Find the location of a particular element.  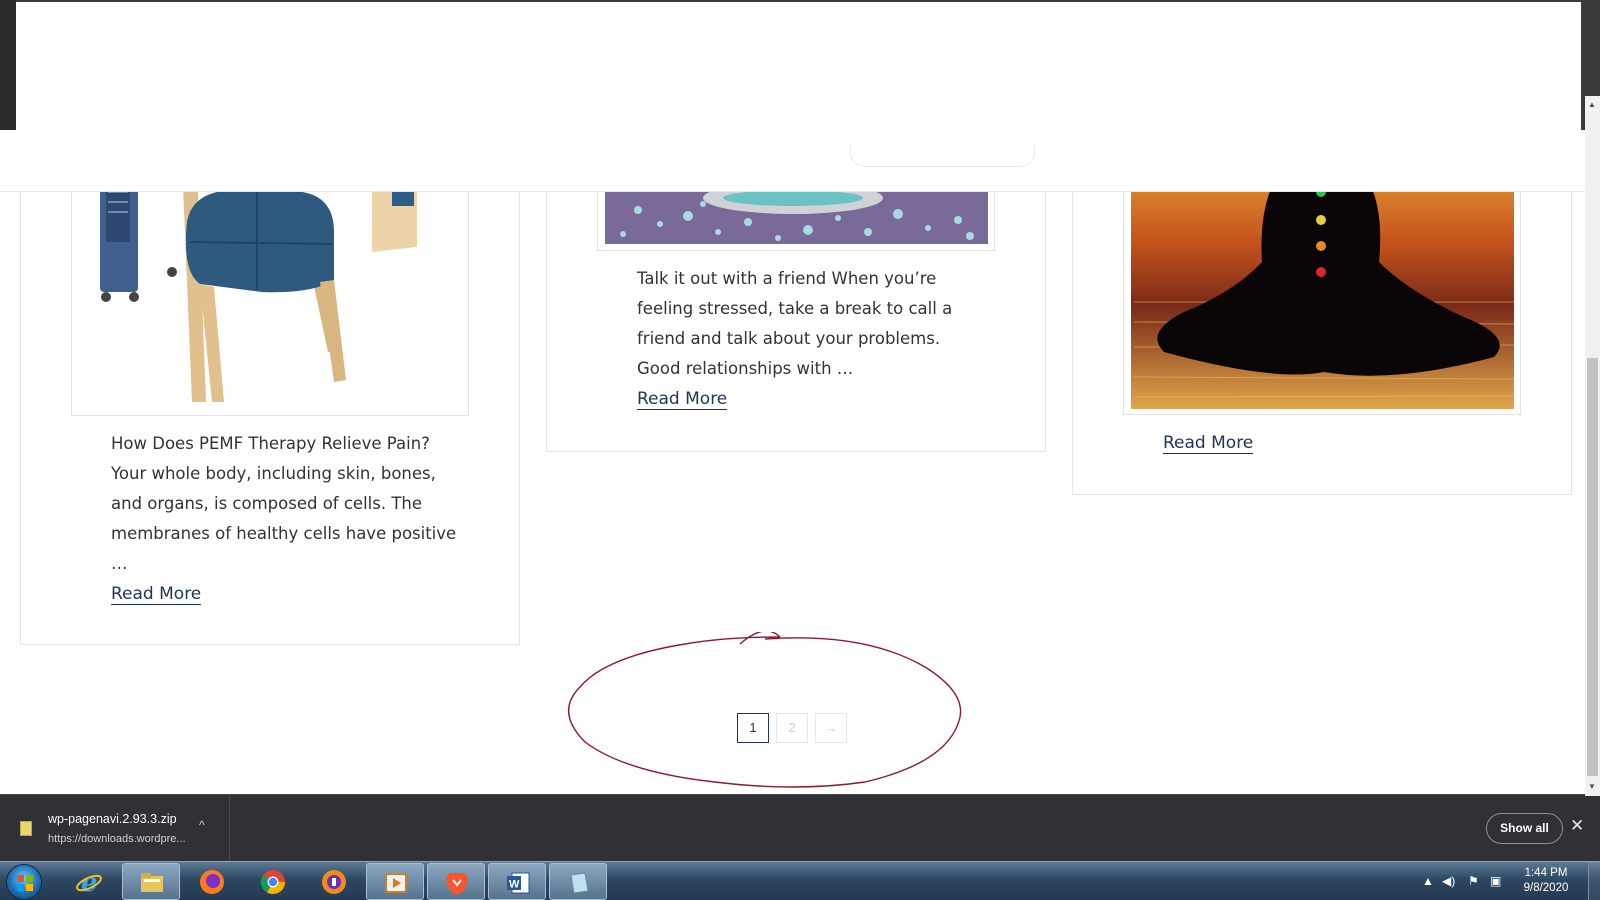

clock: 1:44 PM 9/8/2020 is located at coordinates (1546, 881).